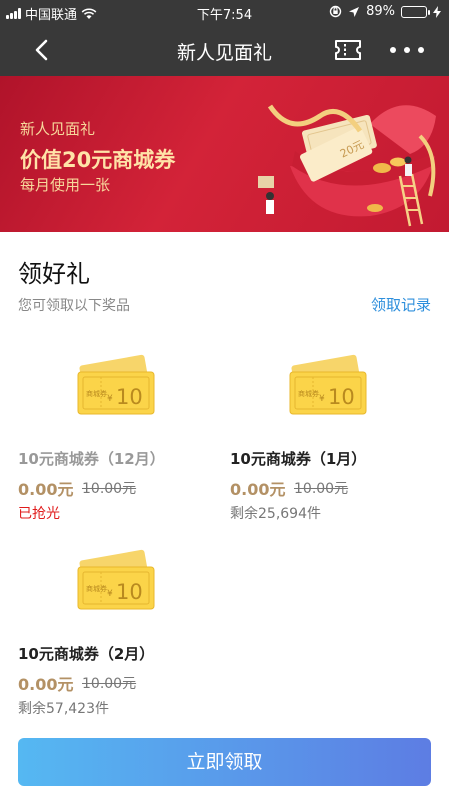 This screenshot has height=800, width=449. What do you see at coordinates (74, 306) in the screenshot?
I see `section-subtitle: 您可领取以下奖品` at bounding box center [74, 306].